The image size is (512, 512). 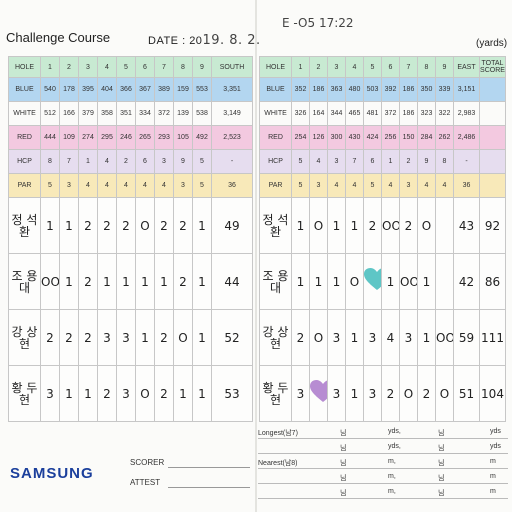 I want to click on back-holes-cell: 2, so click(x=318, y=67).